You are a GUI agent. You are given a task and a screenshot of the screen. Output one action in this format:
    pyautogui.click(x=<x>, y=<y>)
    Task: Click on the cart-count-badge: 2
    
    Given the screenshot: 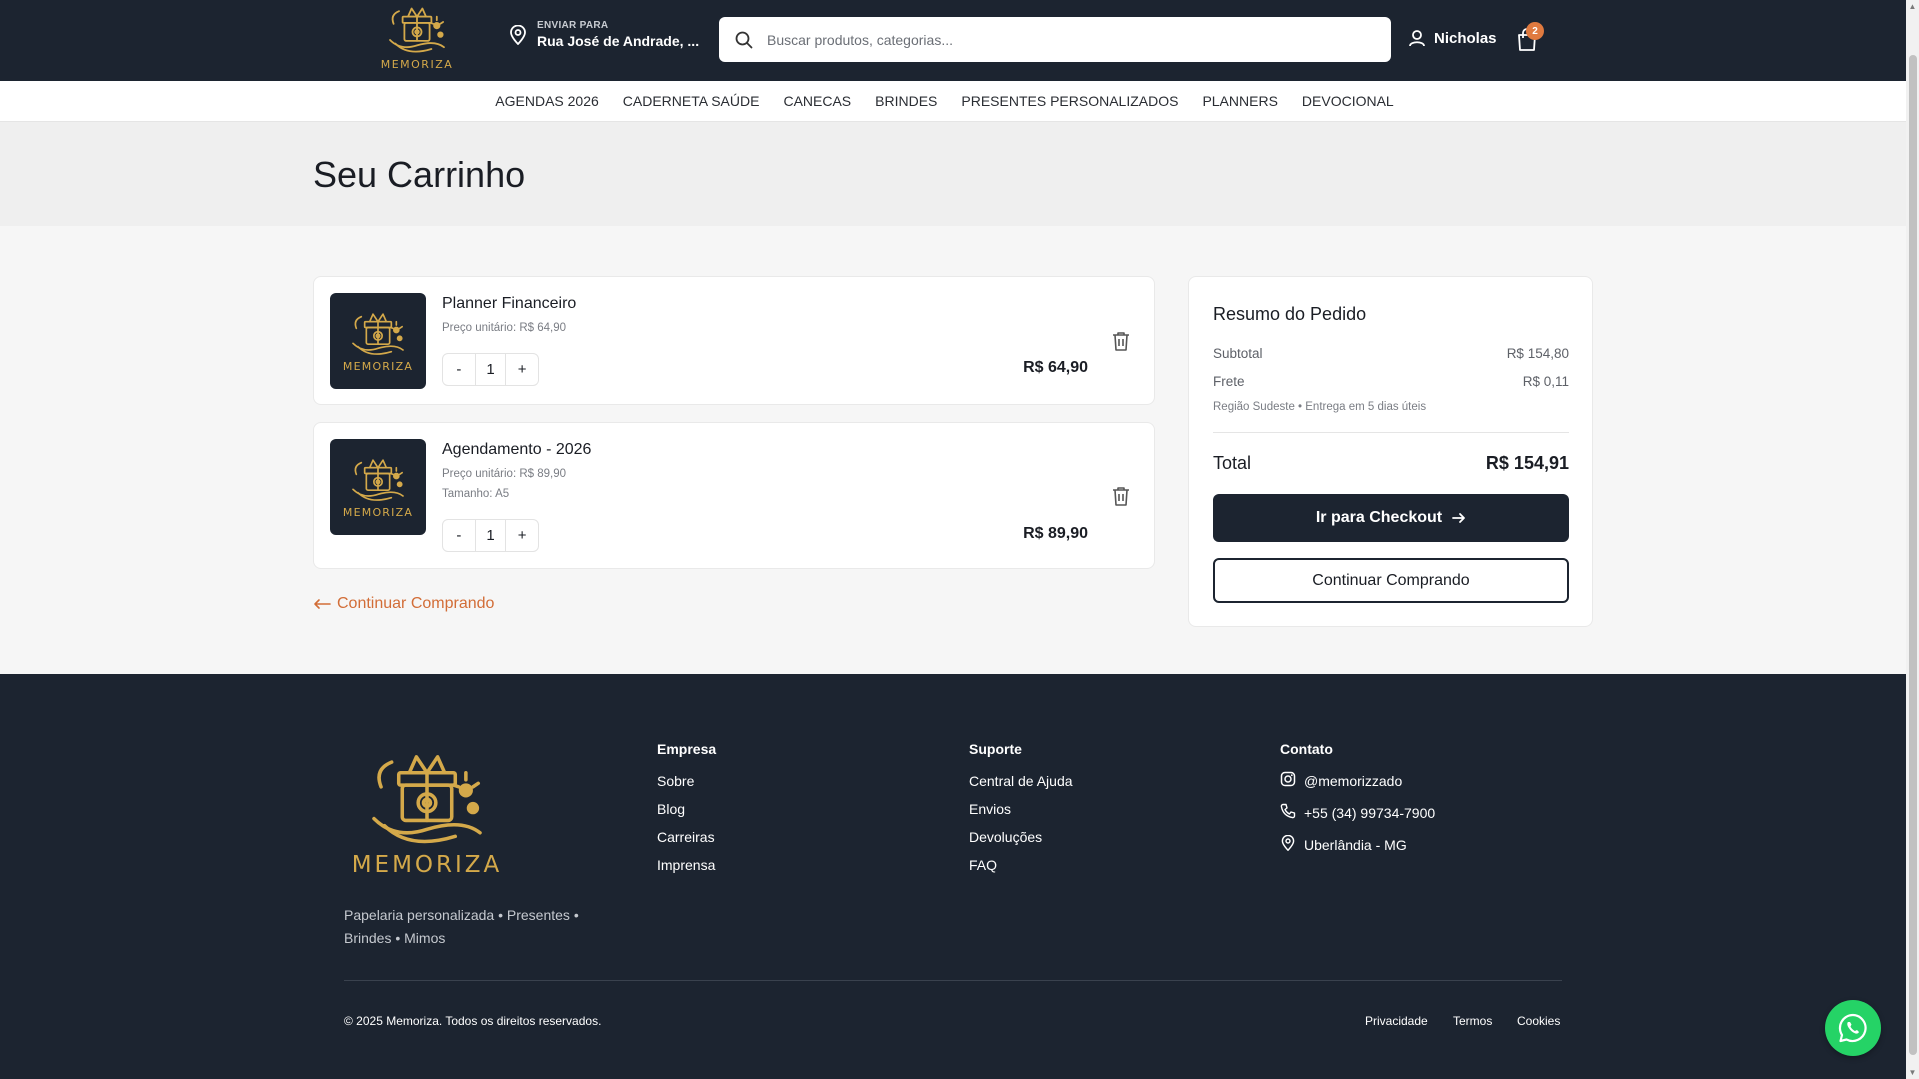 What is the action you would take?
    pyautogui.click(x=1535, y=31)
    